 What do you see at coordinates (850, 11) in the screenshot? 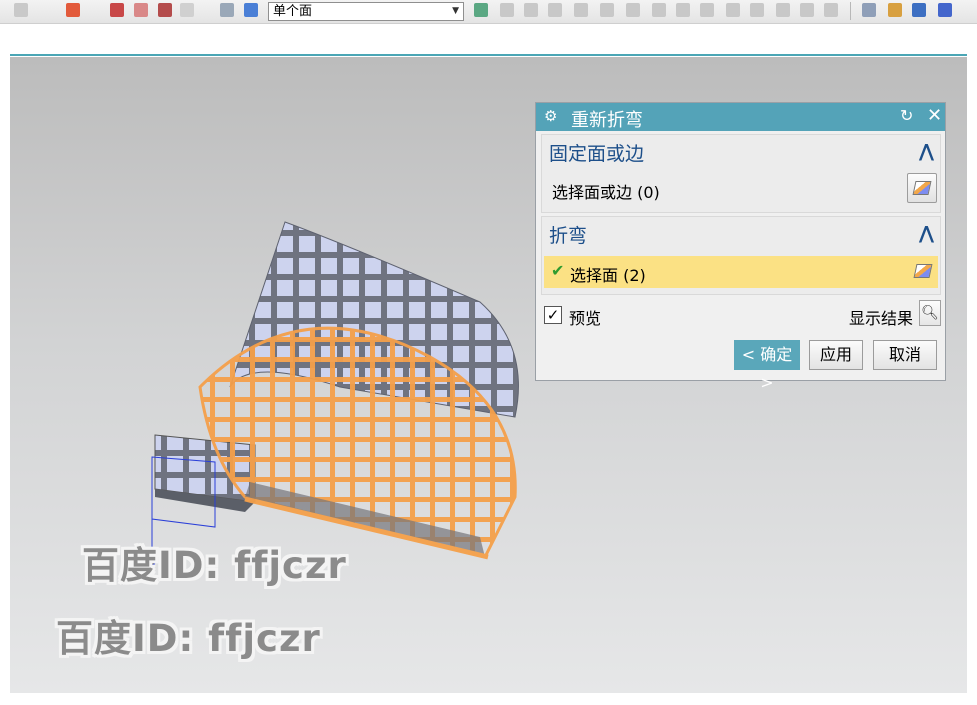
I see `toolbar-separator` at bounding box center [850, 11].